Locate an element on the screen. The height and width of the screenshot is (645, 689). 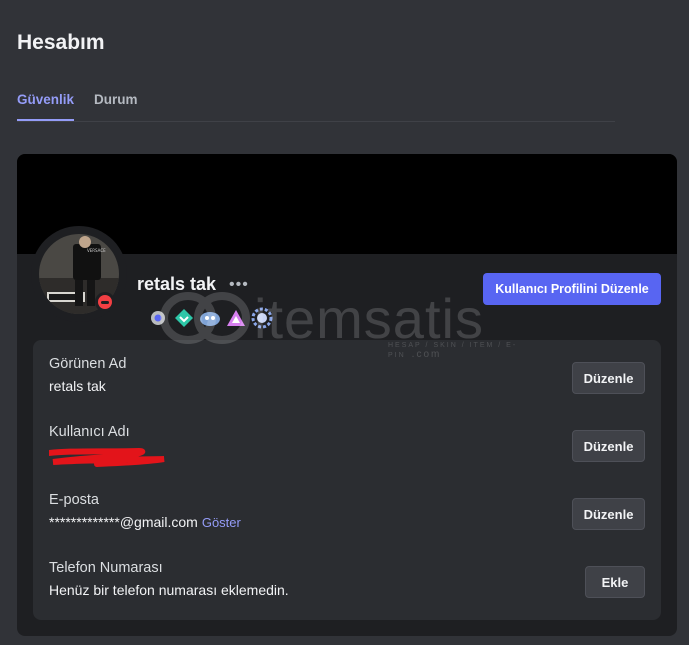
display-name-value: retals tak is located at coordinates (77, 386).